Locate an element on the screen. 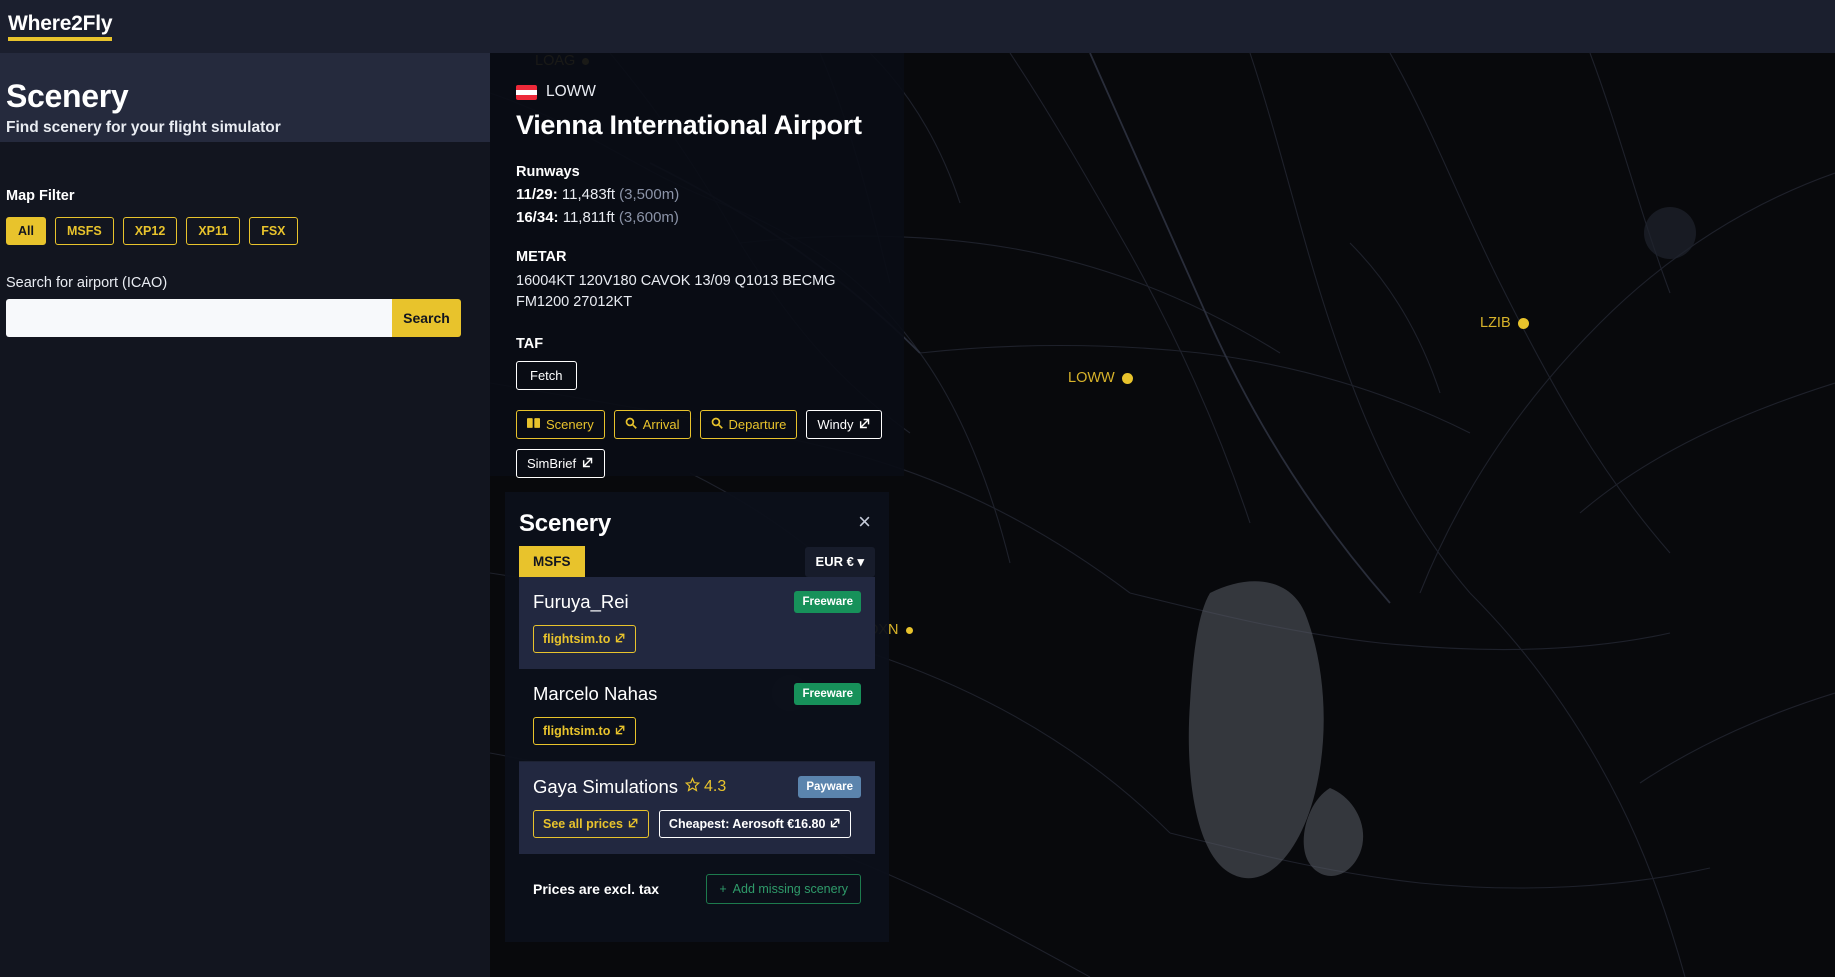 The image size is (1835, 977). airport-action-buttons: Scenery Arrival Departure Windy is located at coordinates (699, 424).